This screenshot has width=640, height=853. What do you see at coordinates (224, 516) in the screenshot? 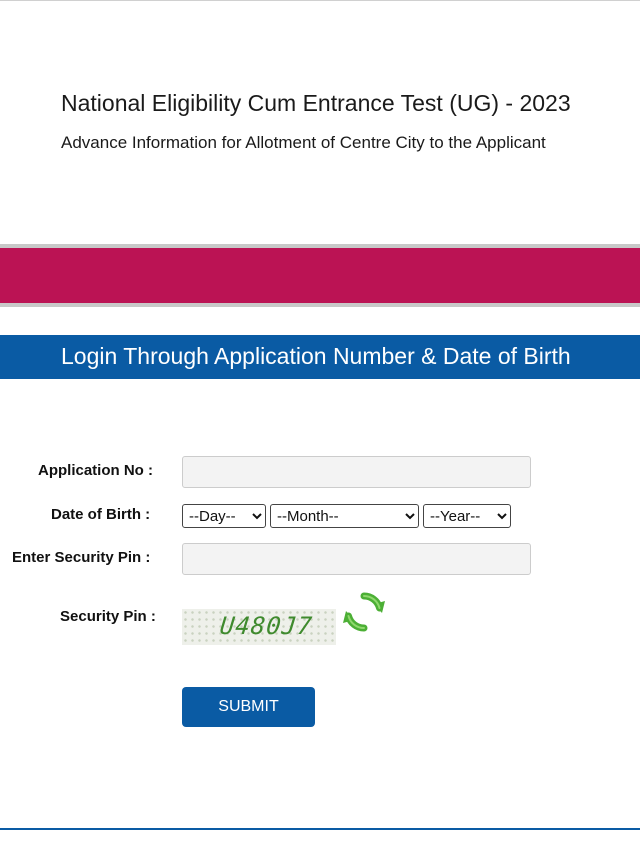
I see `dob-day-select: --Day--` at bounding box center [224, 516].